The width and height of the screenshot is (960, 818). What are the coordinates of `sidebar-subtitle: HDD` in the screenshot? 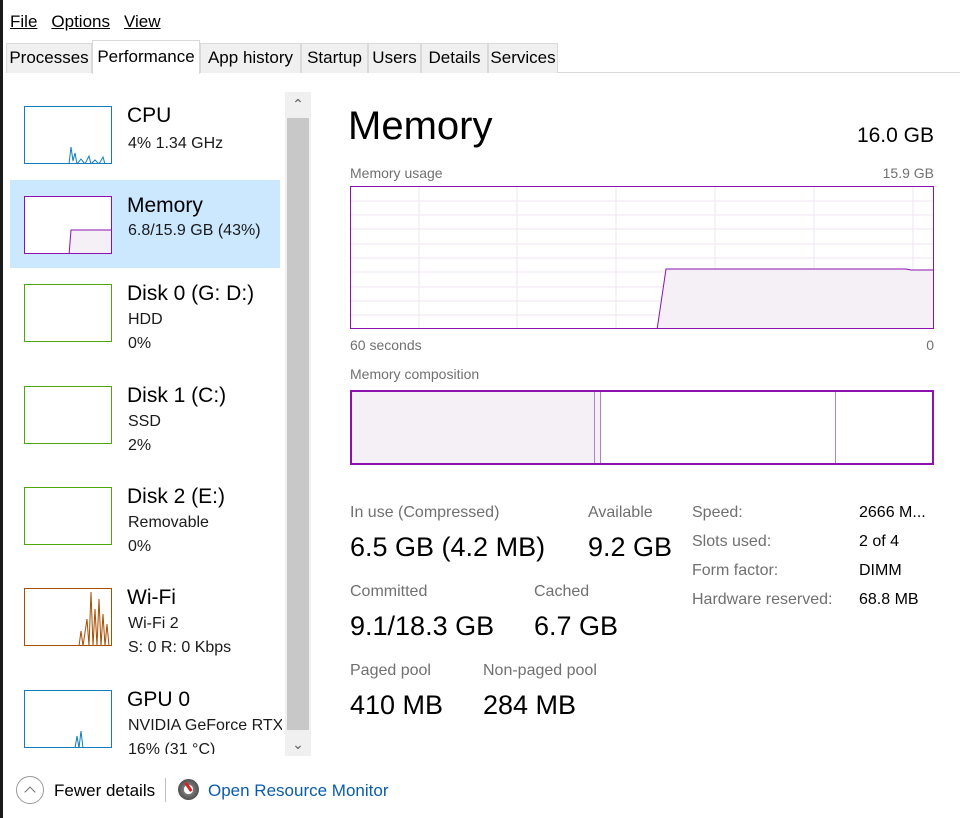 It's located at (145, 319).